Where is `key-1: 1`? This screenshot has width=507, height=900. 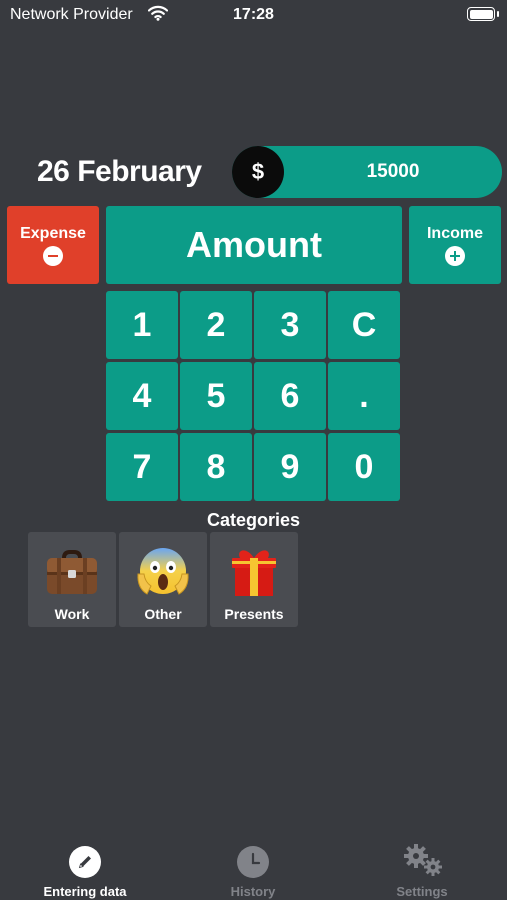
key-1: 1 is located at coordinates (142, 325).